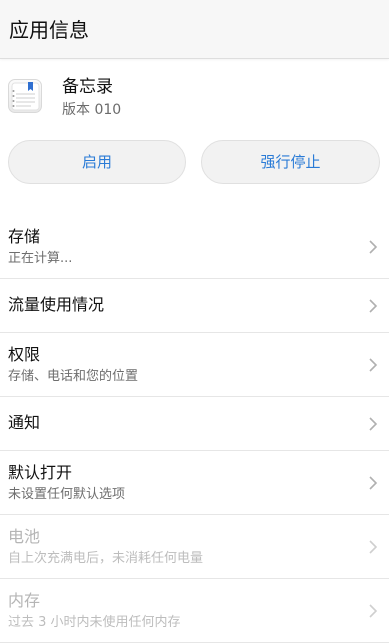 The width and height of the screenshot is (389, 644). I want to click on settings-item-title: 权限, so click(24, 354).